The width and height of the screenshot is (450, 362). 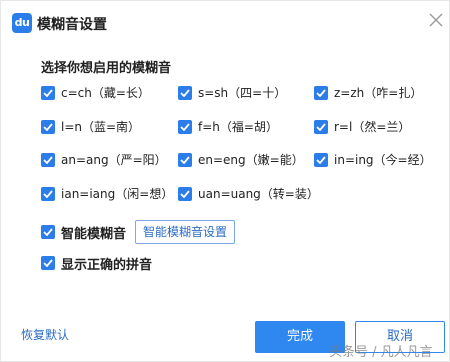 I want to click on option-label: an=ang（严=阳）, so click(x=114, y=160).